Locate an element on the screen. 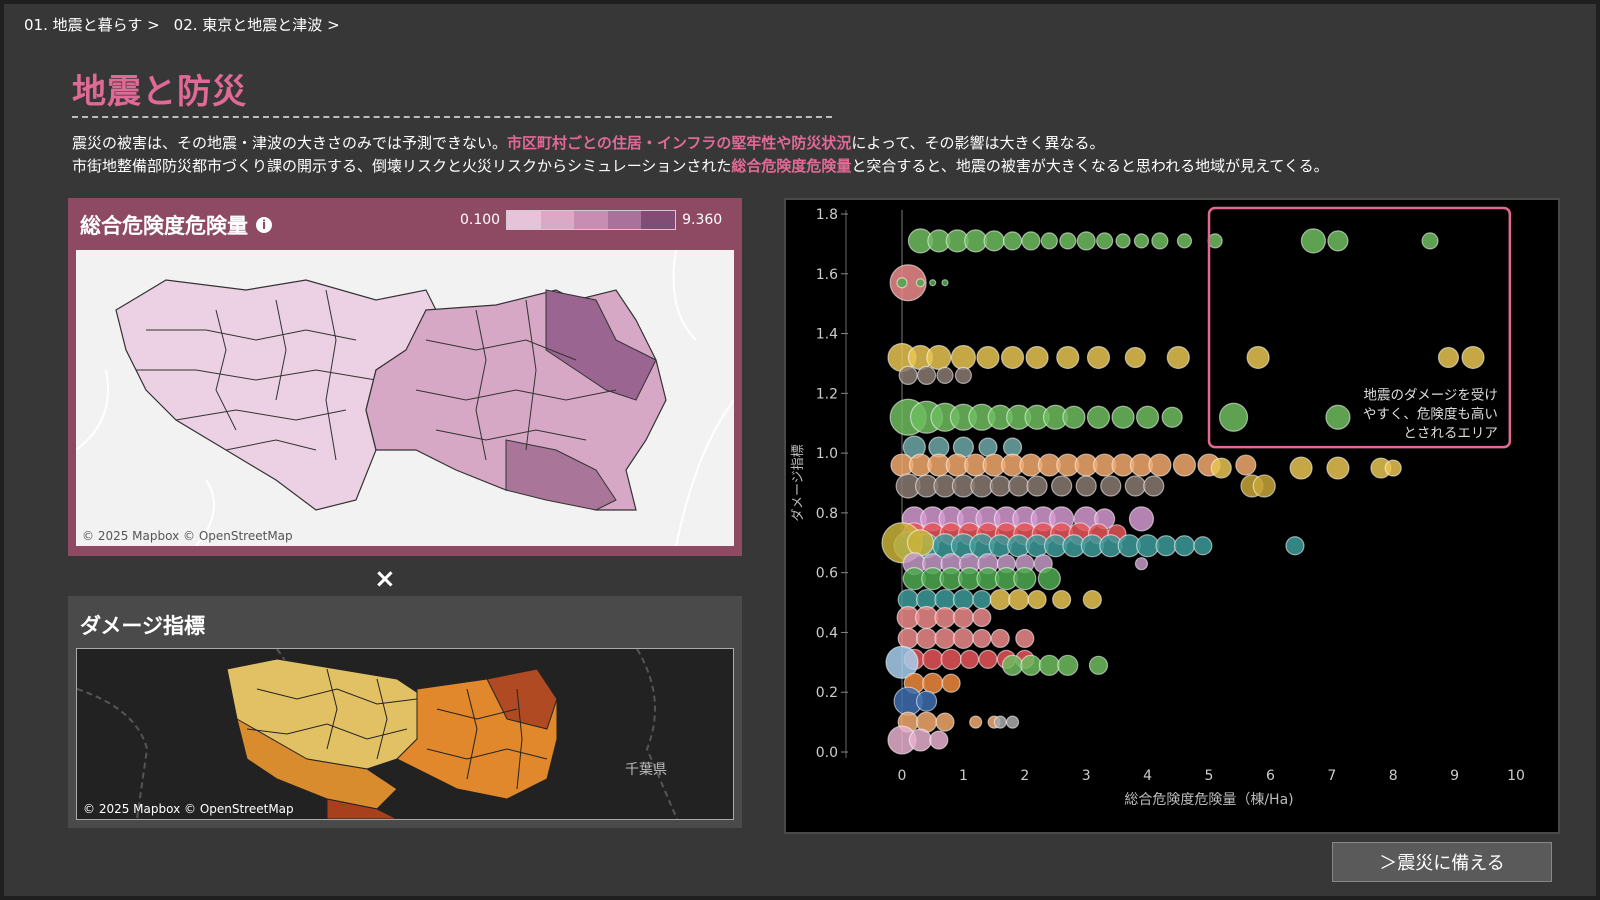 This screenshot has height=900, width=1600. y-tick-label: 0.2 is located at coordinates (827, 693).